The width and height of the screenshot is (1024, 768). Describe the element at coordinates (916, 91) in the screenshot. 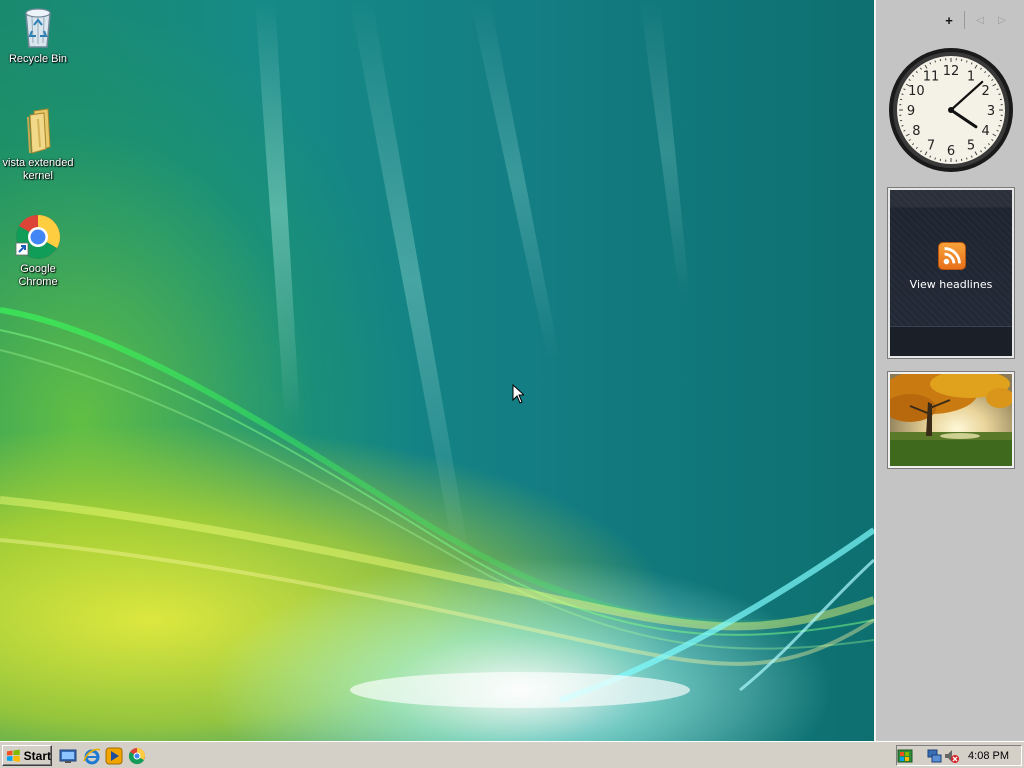

I see `clock-numeral: 10` at that location.